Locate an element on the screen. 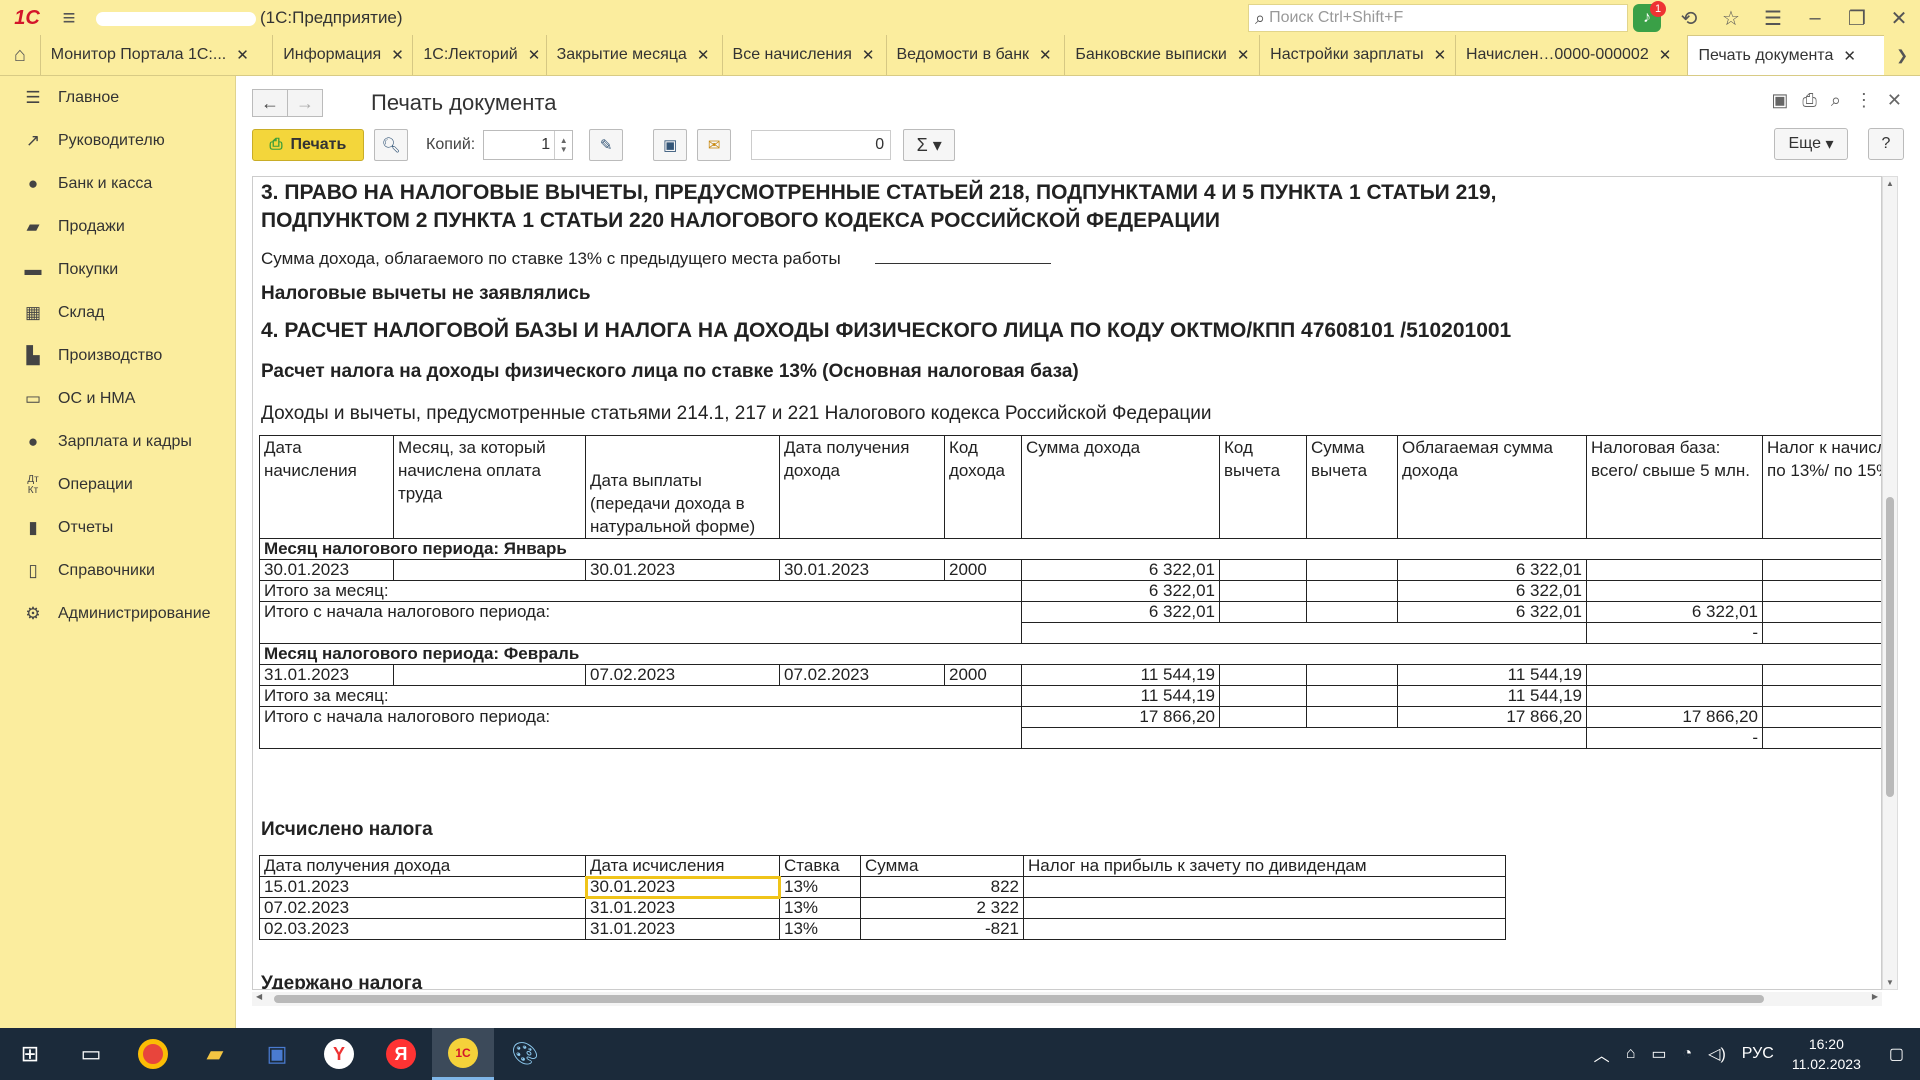 This screenshot has height=1080, width=1920. cart-icon: ▬ is located at coordinates (33, 269).